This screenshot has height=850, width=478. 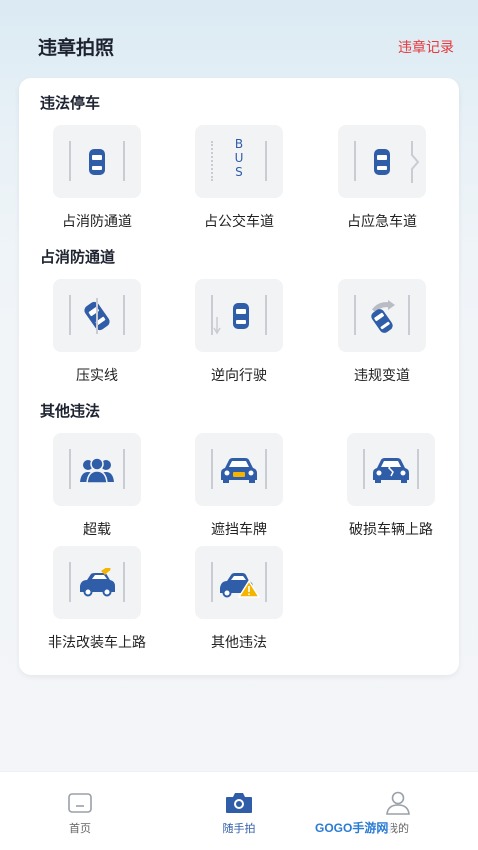 I want to click on item-bus-lane: BUS 占公交车道, so click(x=239, y=178).